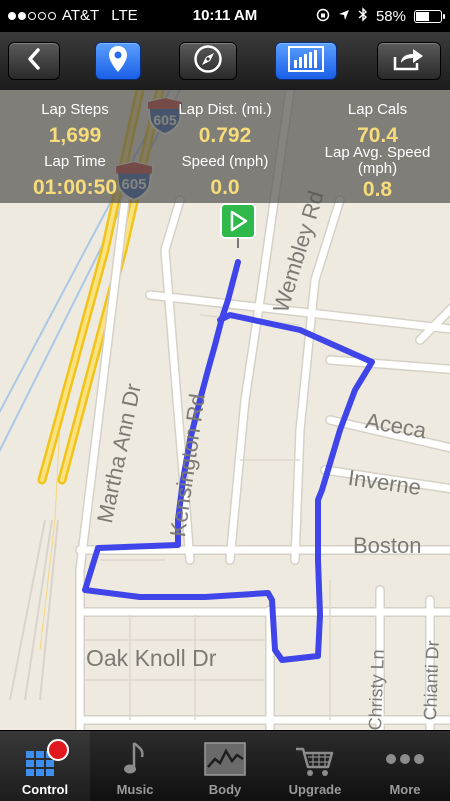 The width and height of the screenshot is (450, 801). Describe the element at coordinates (151, 658) in the screenshot. I see `street-label-oak-knoll: Oak Knoll Dr` at that location.